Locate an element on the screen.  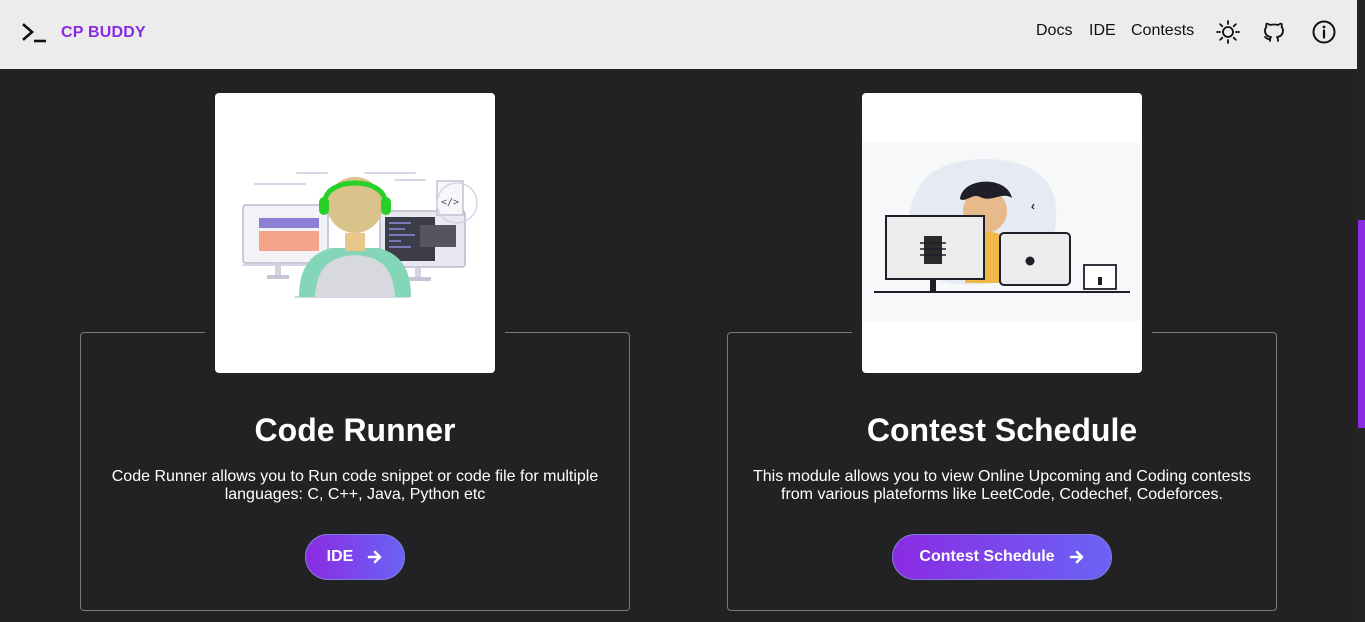
contest-schedule-button-label: Contest Schedule is located at coordinates (987, 556).